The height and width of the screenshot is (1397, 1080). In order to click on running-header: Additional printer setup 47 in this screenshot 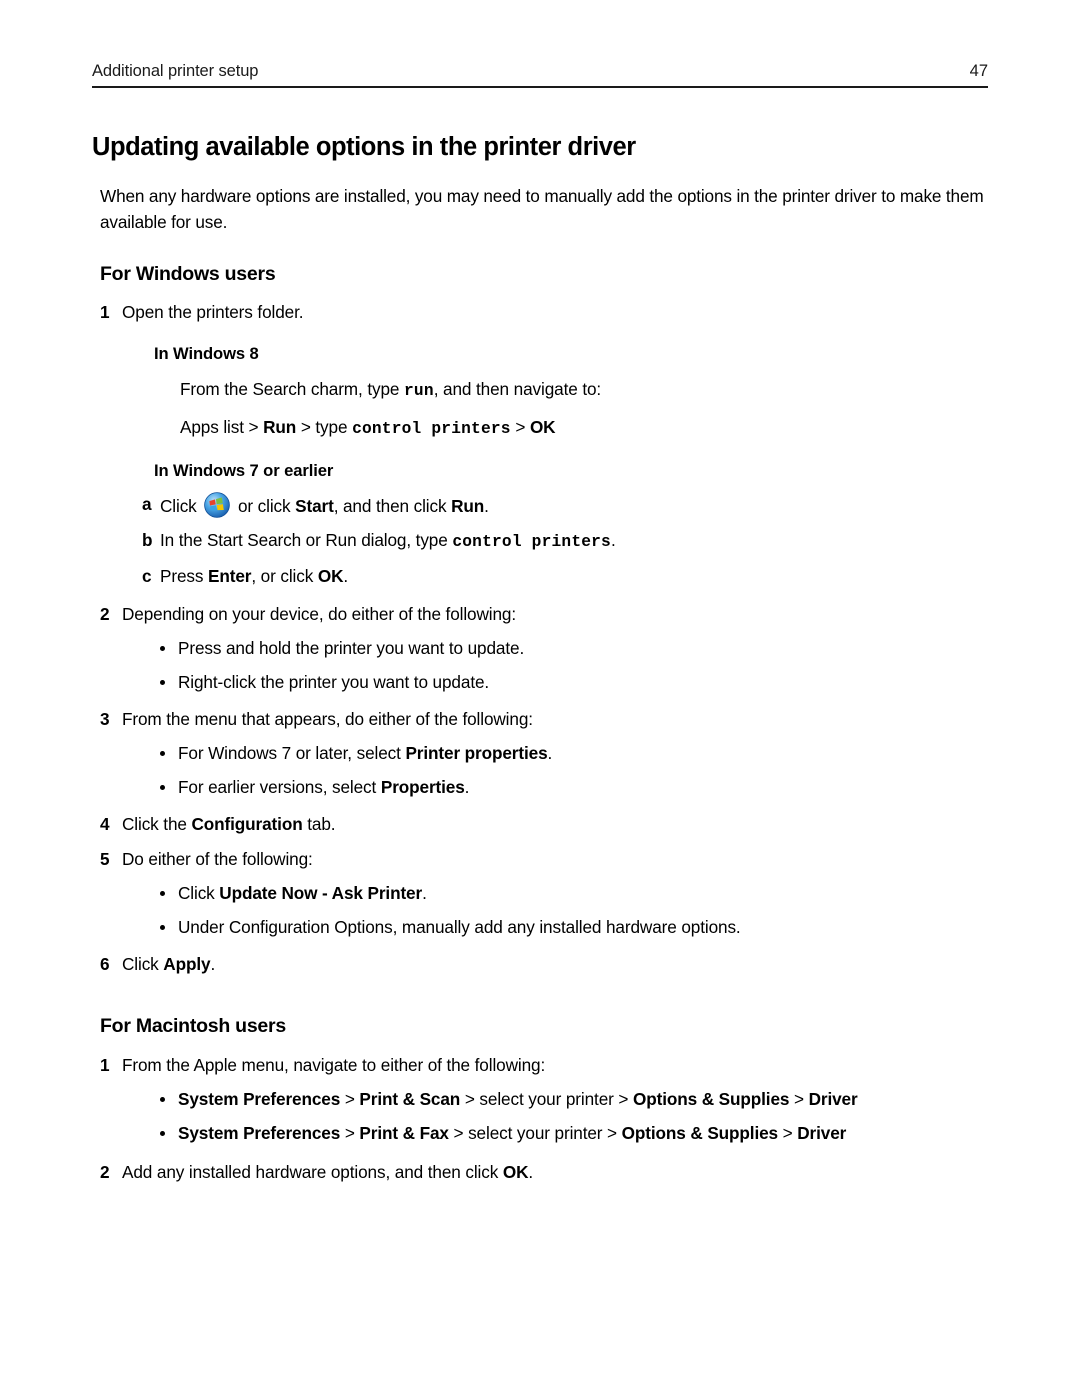, I will do `click(540, 75)`.